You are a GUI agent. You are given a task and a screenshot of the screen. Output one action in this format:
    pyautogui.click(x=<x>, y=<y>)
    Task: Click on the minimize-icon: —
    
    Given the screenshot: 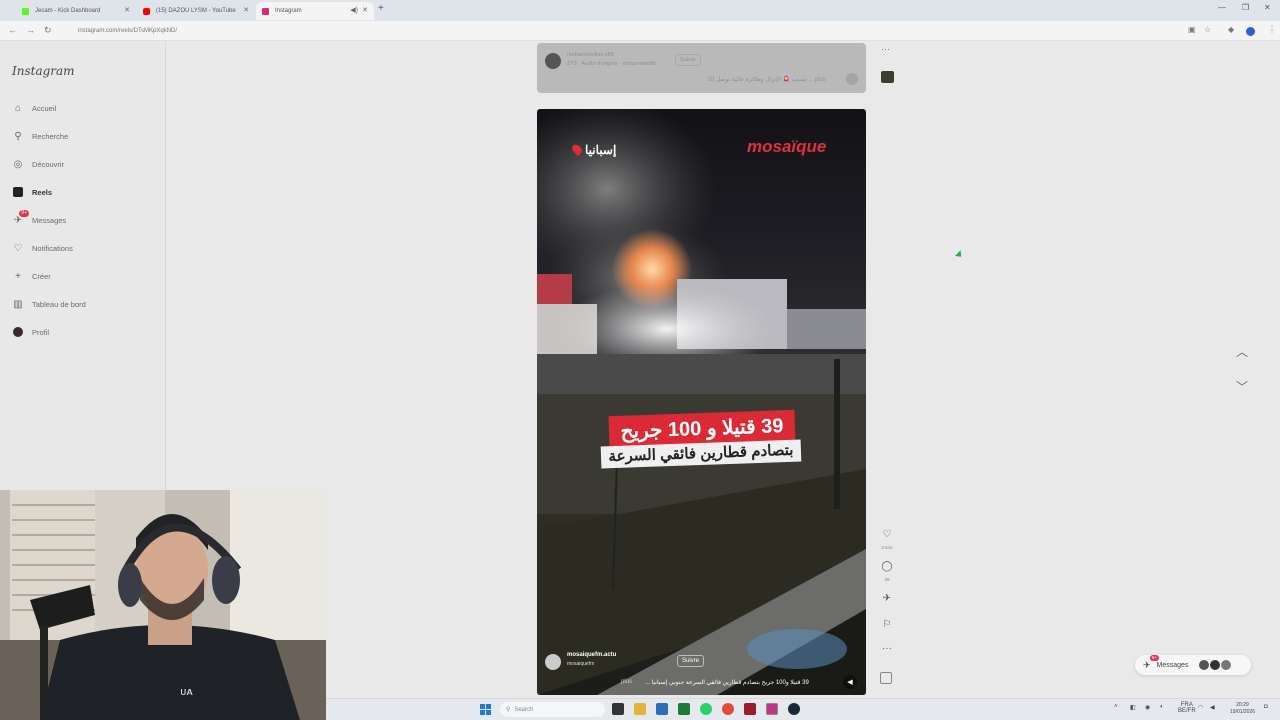 What is the action you would take?
    pyautogui.click(x=1222, y=7)
    